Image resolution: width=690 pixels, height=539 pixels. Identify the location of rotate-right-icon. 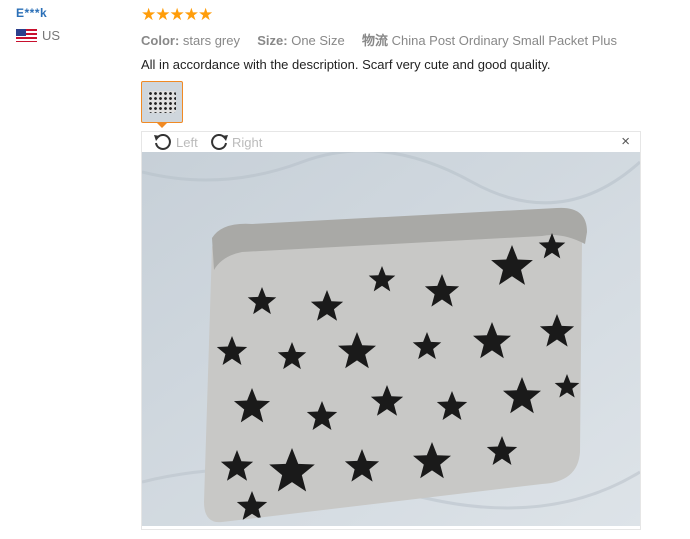
(219, 142).